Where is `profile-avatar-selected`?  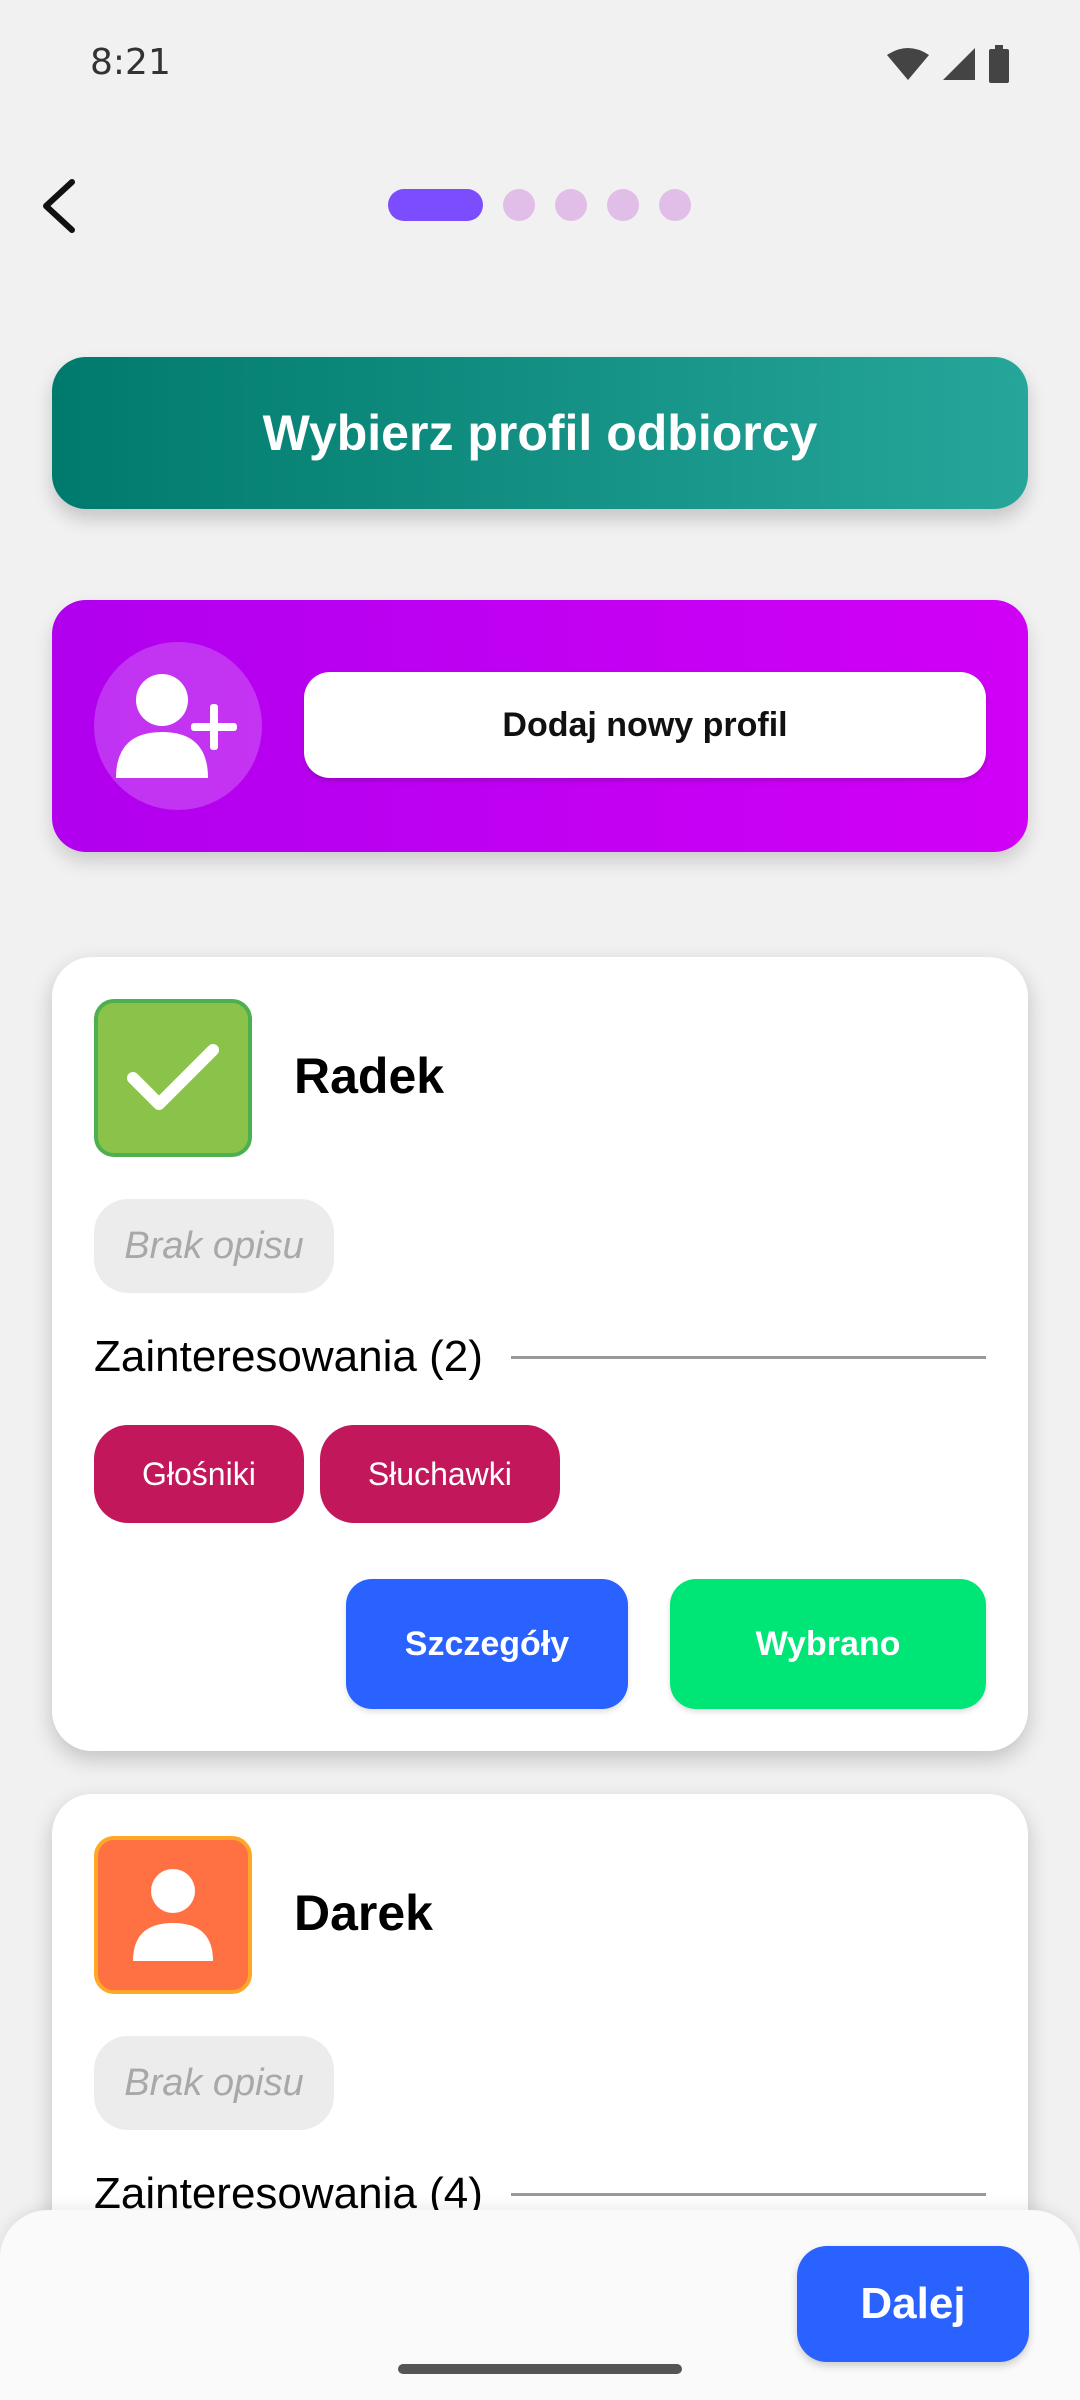 profile-avatar-selected is located at coordinates (173, 1078).